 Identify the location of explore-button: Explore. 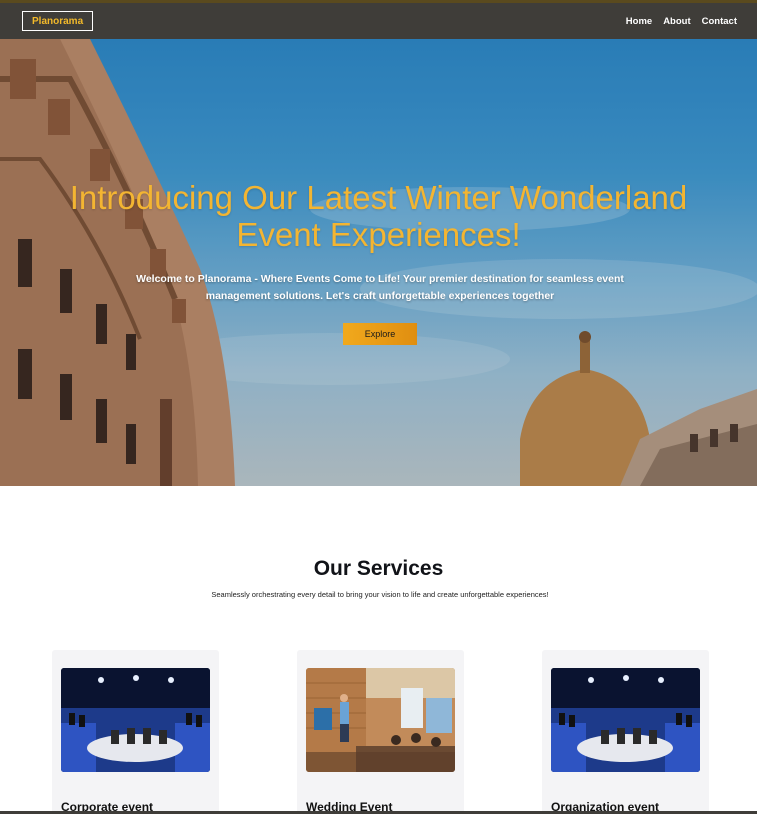
(380, 334).